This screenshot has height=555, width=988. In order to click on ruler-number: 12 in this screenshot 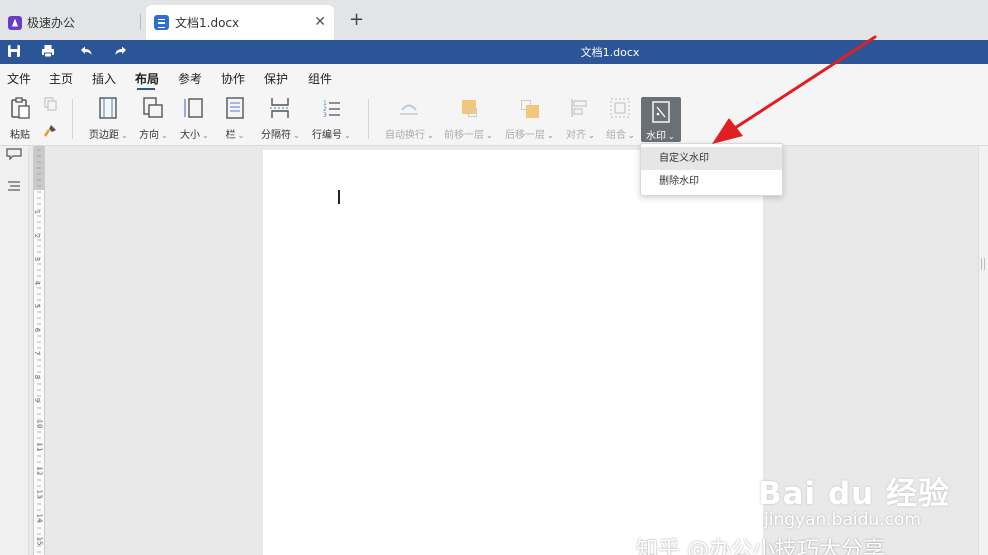, I will do `click(39, 470)`.